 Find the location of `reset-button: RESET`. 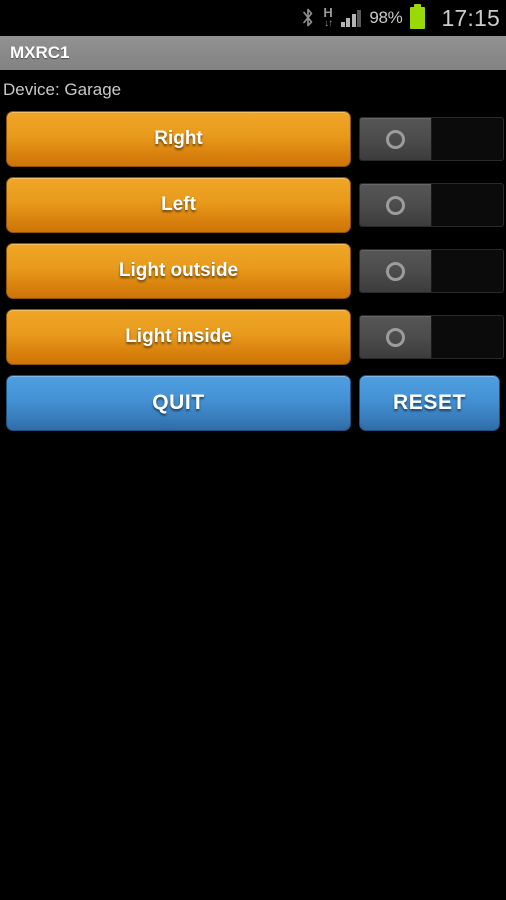

reset-button: RESET is located at coordinates (429, 403).